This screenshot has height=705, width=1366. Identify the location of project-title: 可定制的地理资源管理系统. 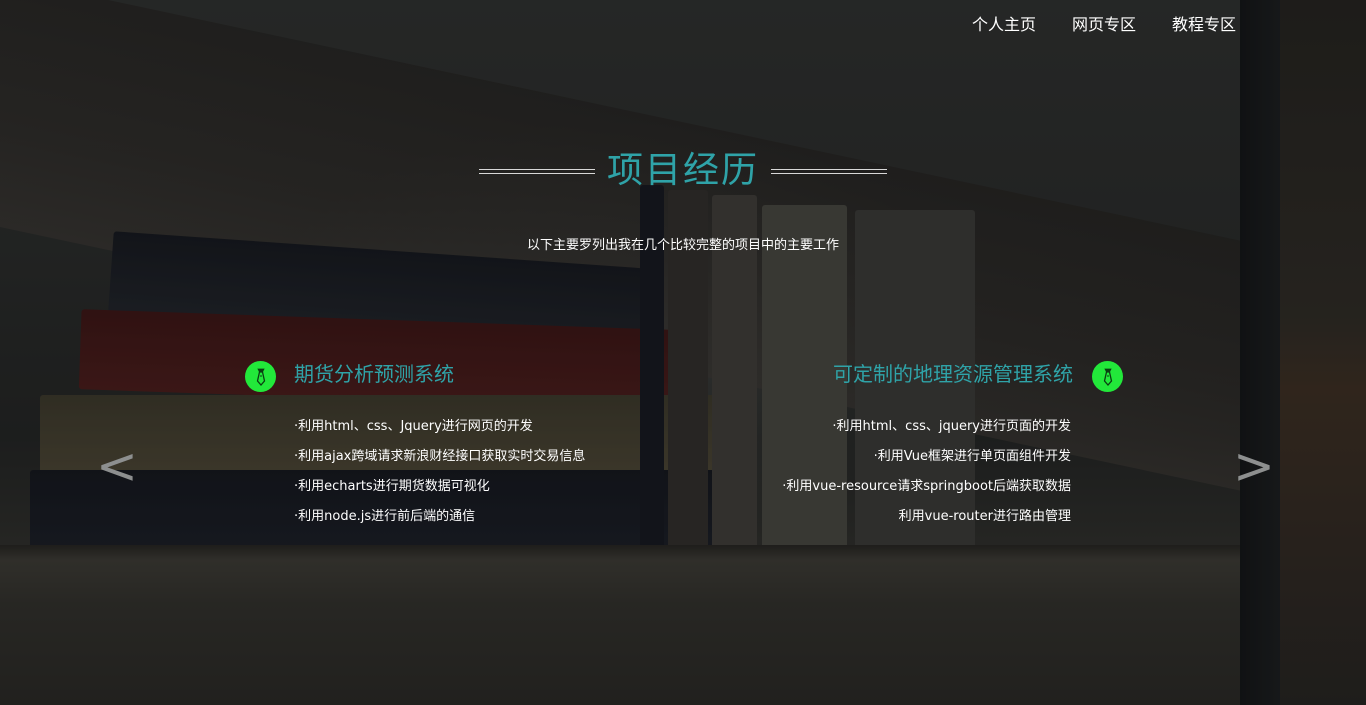
(953, 374).